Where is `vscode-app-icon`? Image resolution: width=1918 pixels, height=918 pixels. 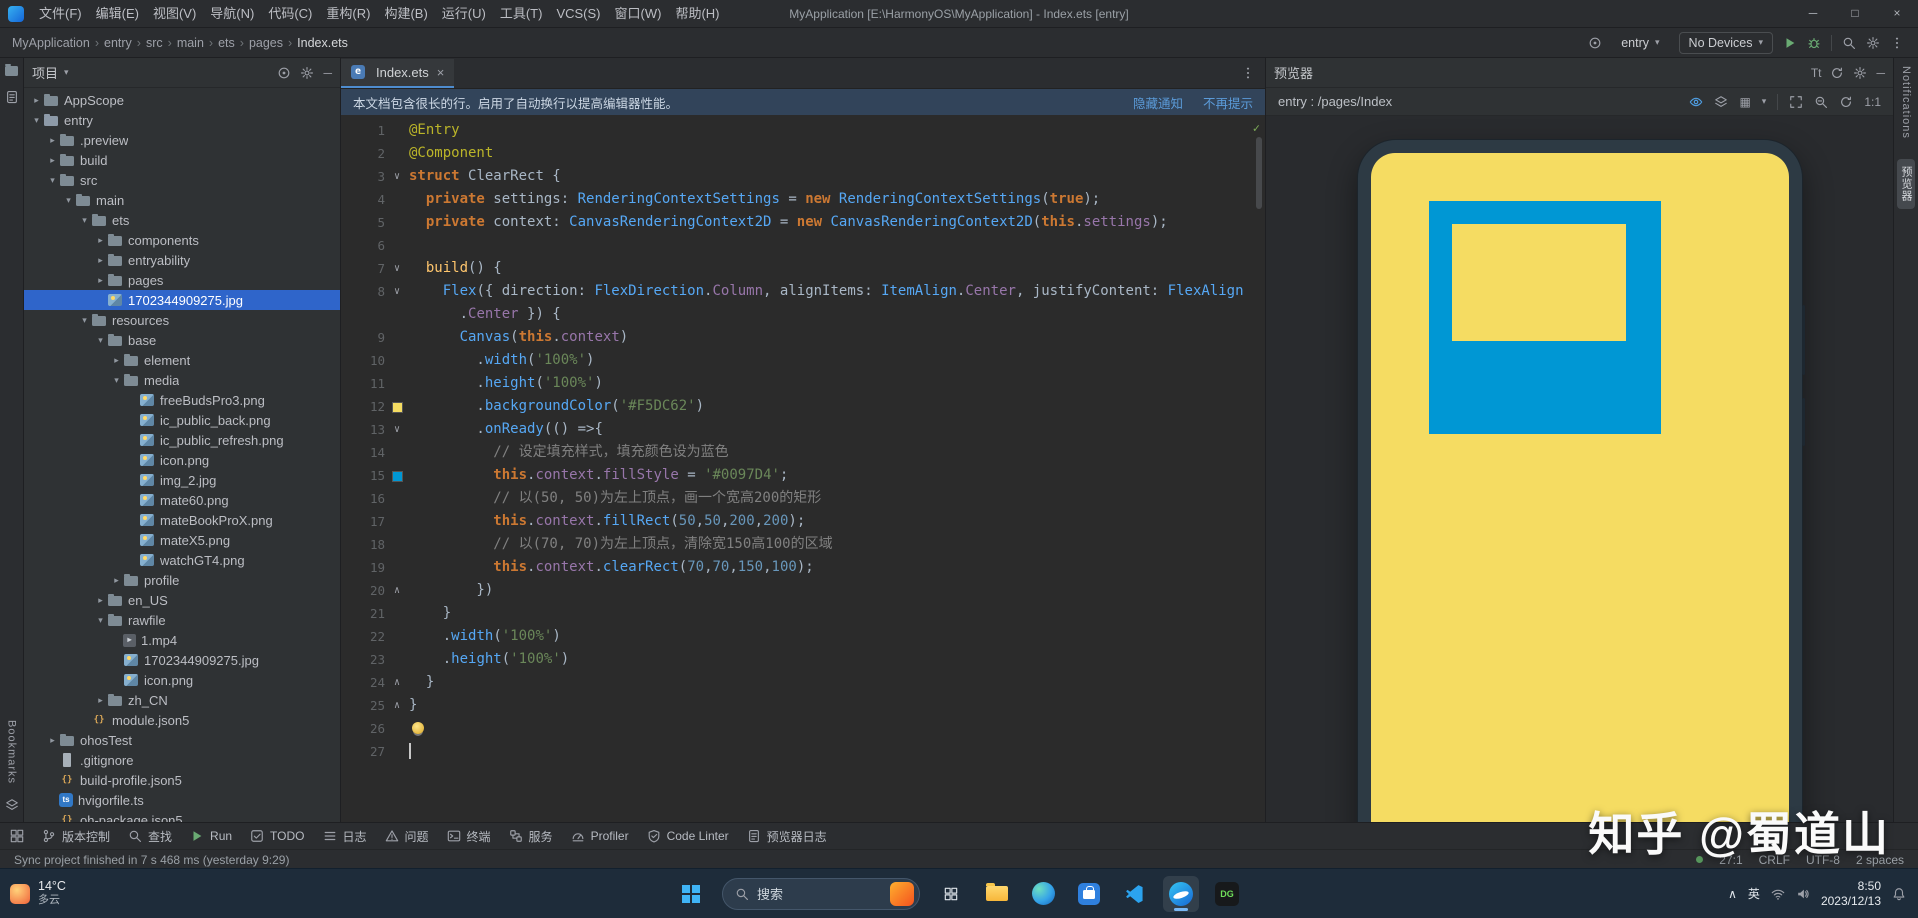
vscode-app-icon is located at coordinates (1135, 894).